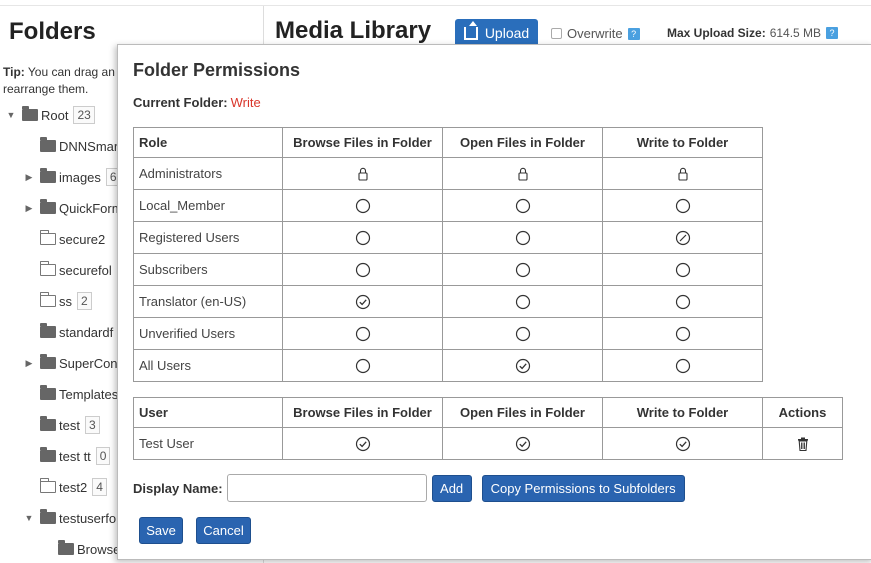 This screenshot has width=871, height=563. What do you see at coordinates (71, 146) in the screenshot?
I see `folder-tree-item: ▶DNNSmar` at bounding box center [71, 146].